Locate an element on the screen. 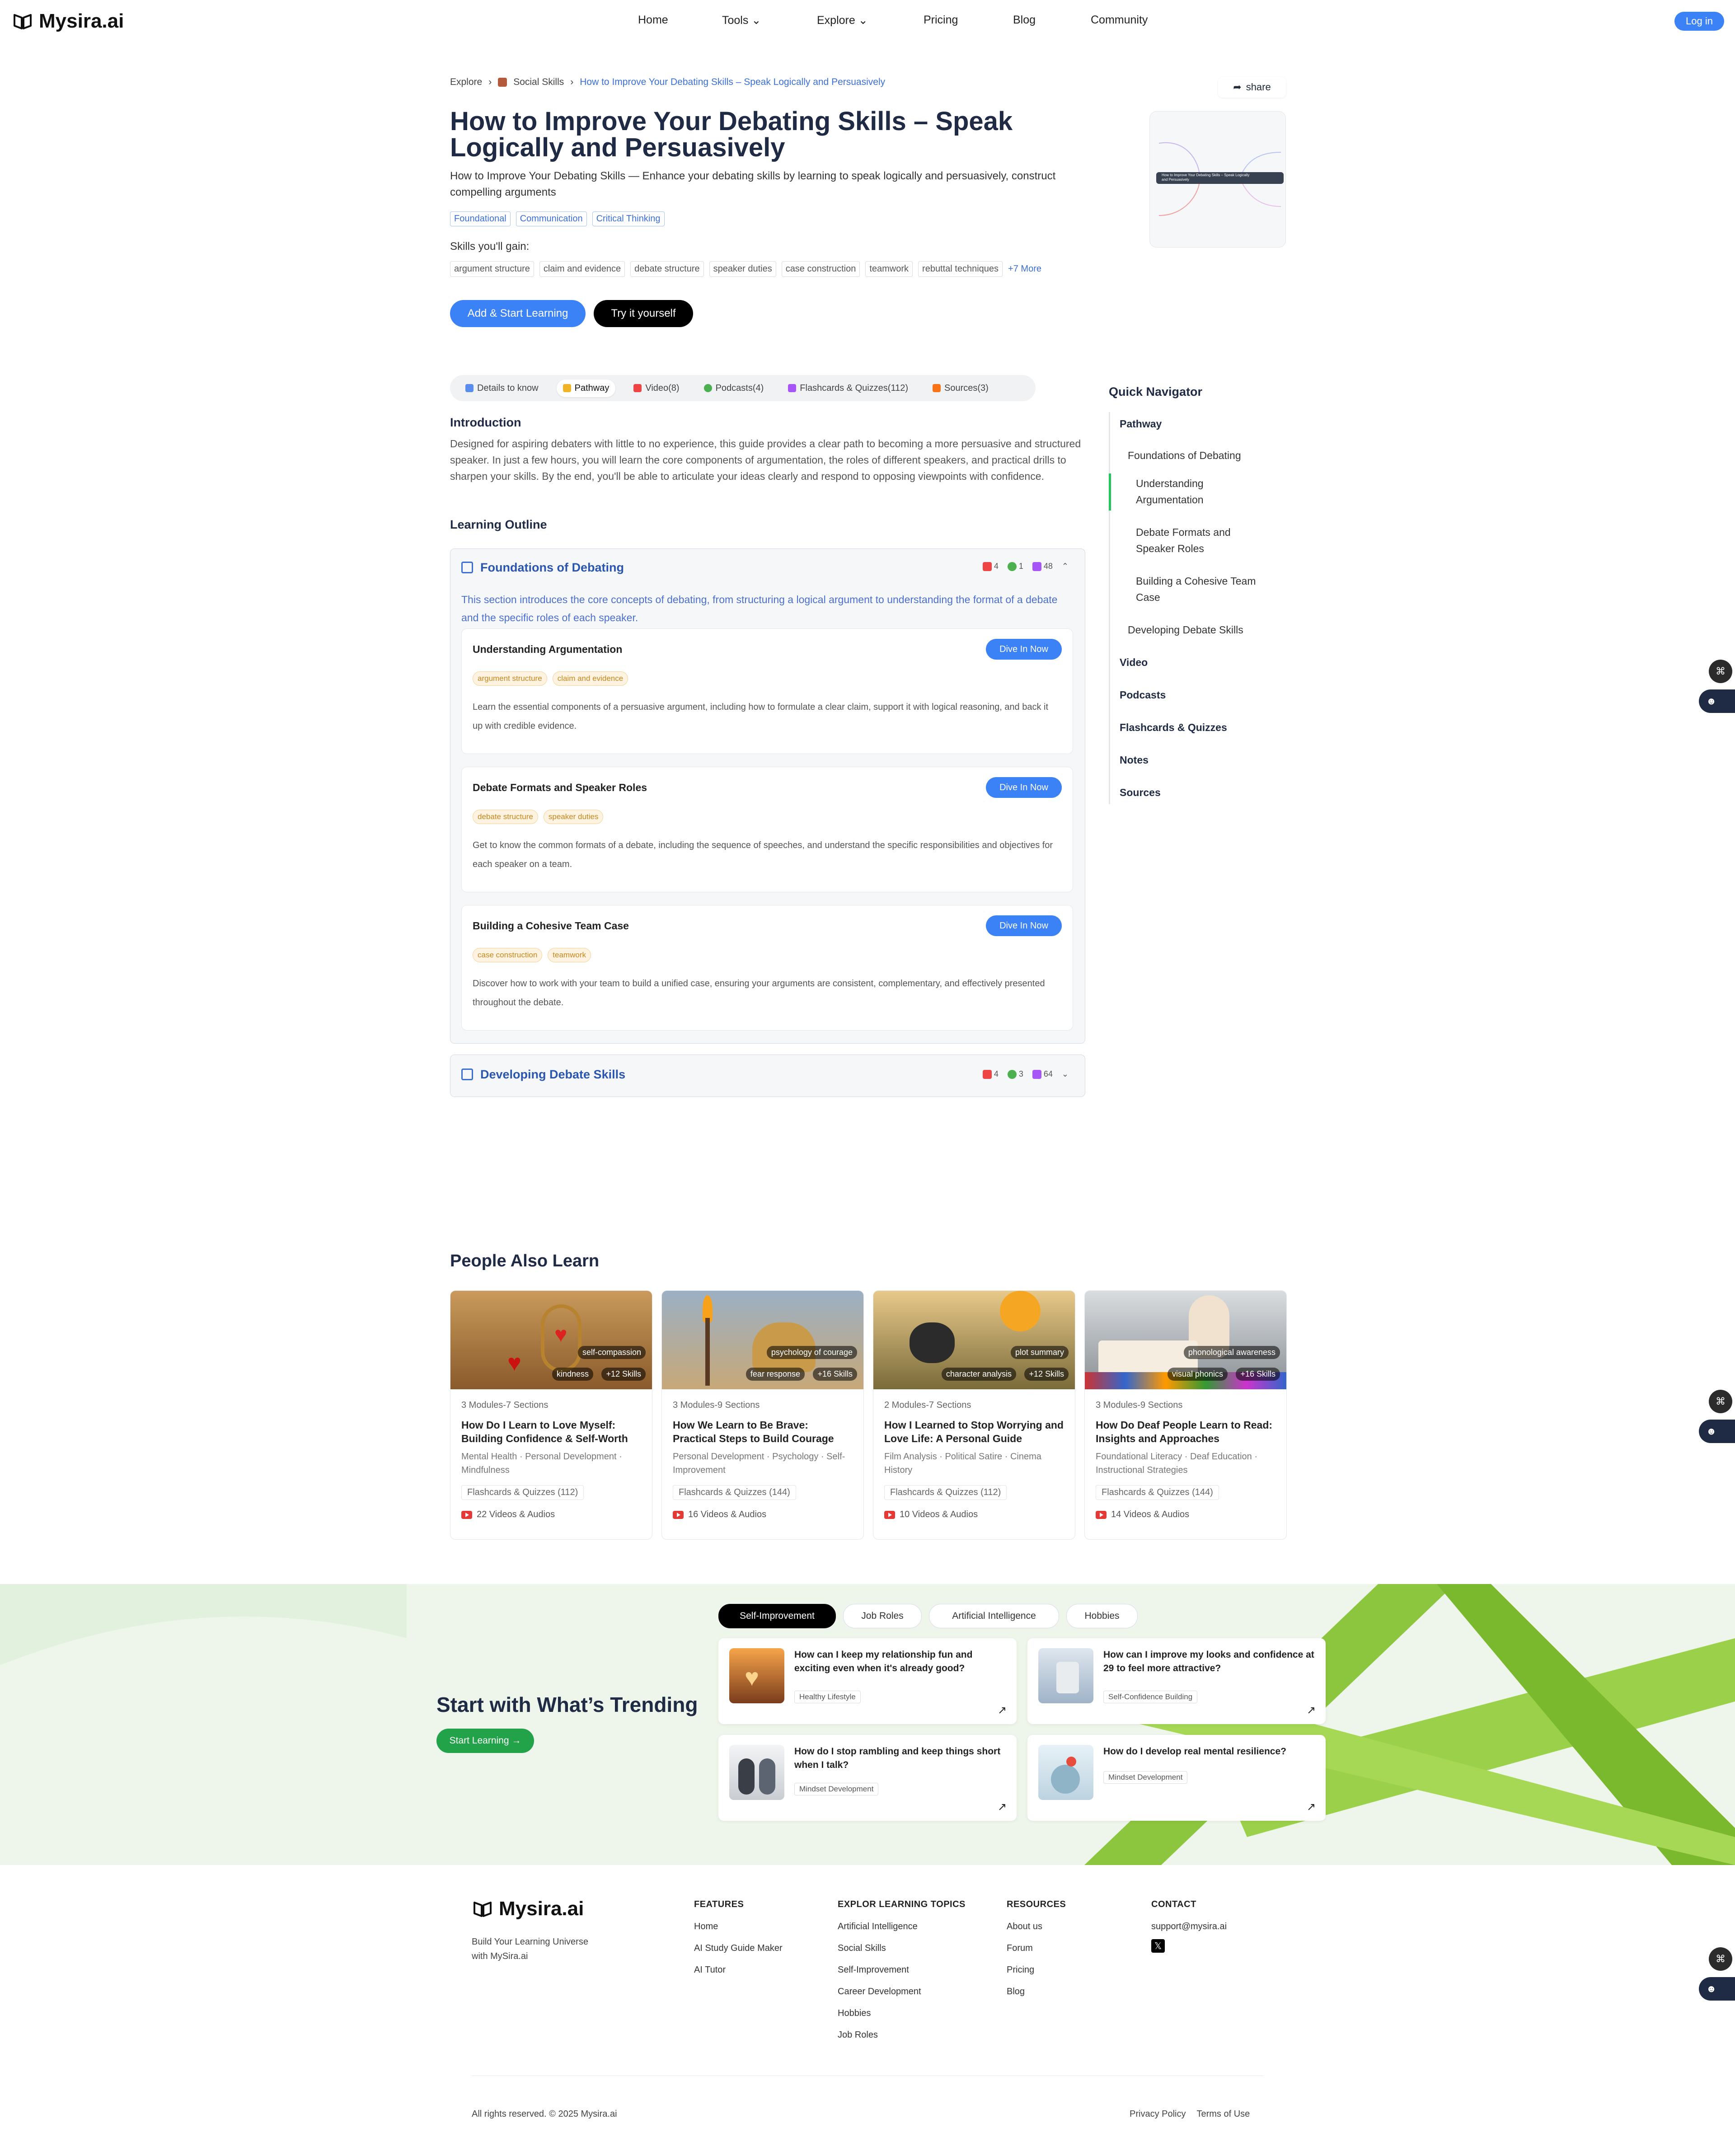  section-title: Developing Debate Skills is located at coordinates (553, 1075).